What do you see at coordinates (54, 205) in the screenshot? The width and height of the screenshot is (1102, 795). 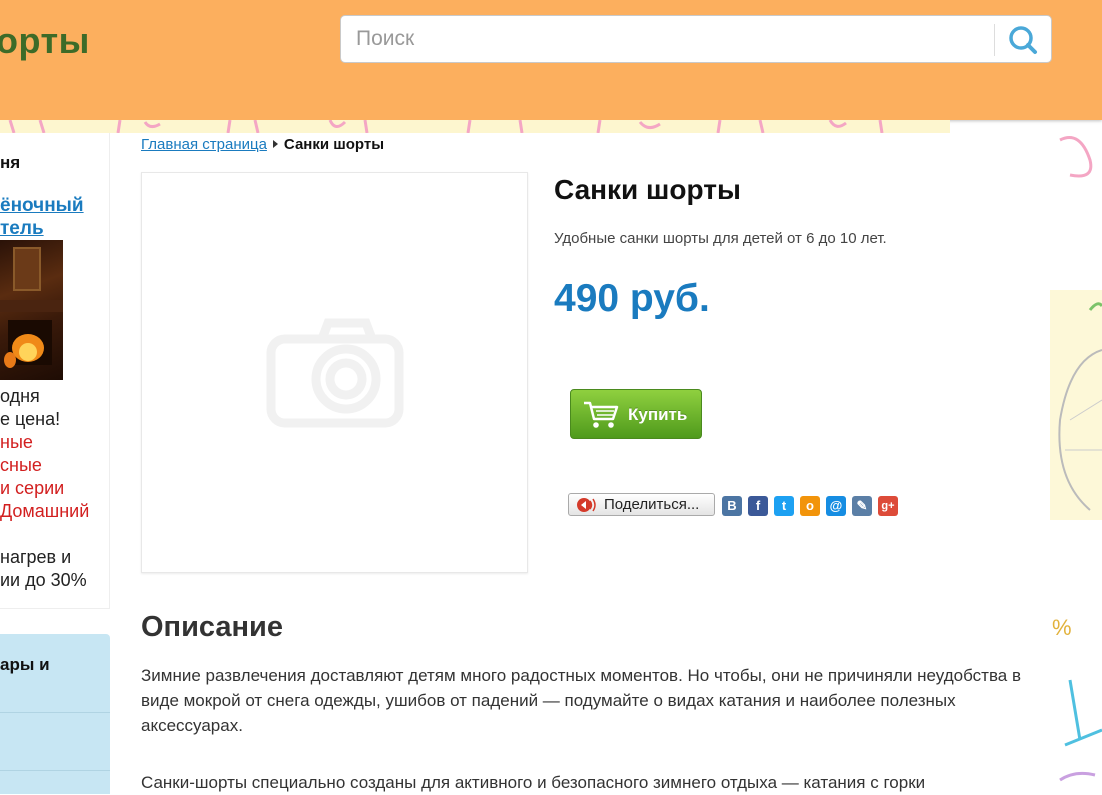 I see `sidebar-link-line-1: ёночный` at bounding box center [54, 205].